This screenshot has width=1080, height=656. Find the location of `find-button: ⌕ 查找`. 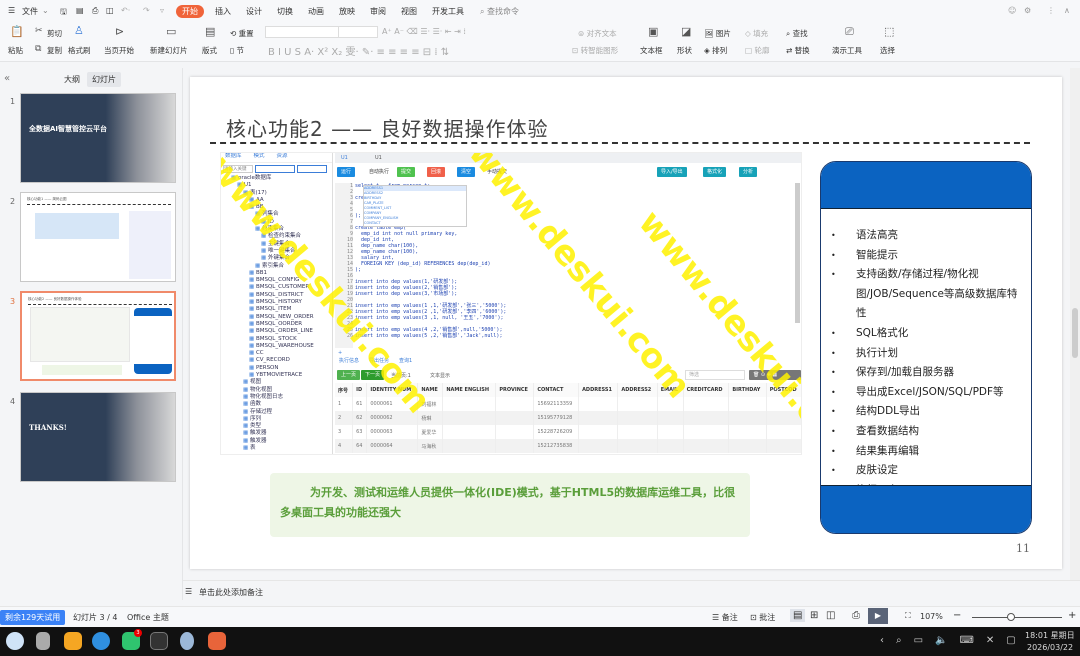

find-button: ⌕ 查找 is located at coordinates (797, 33).